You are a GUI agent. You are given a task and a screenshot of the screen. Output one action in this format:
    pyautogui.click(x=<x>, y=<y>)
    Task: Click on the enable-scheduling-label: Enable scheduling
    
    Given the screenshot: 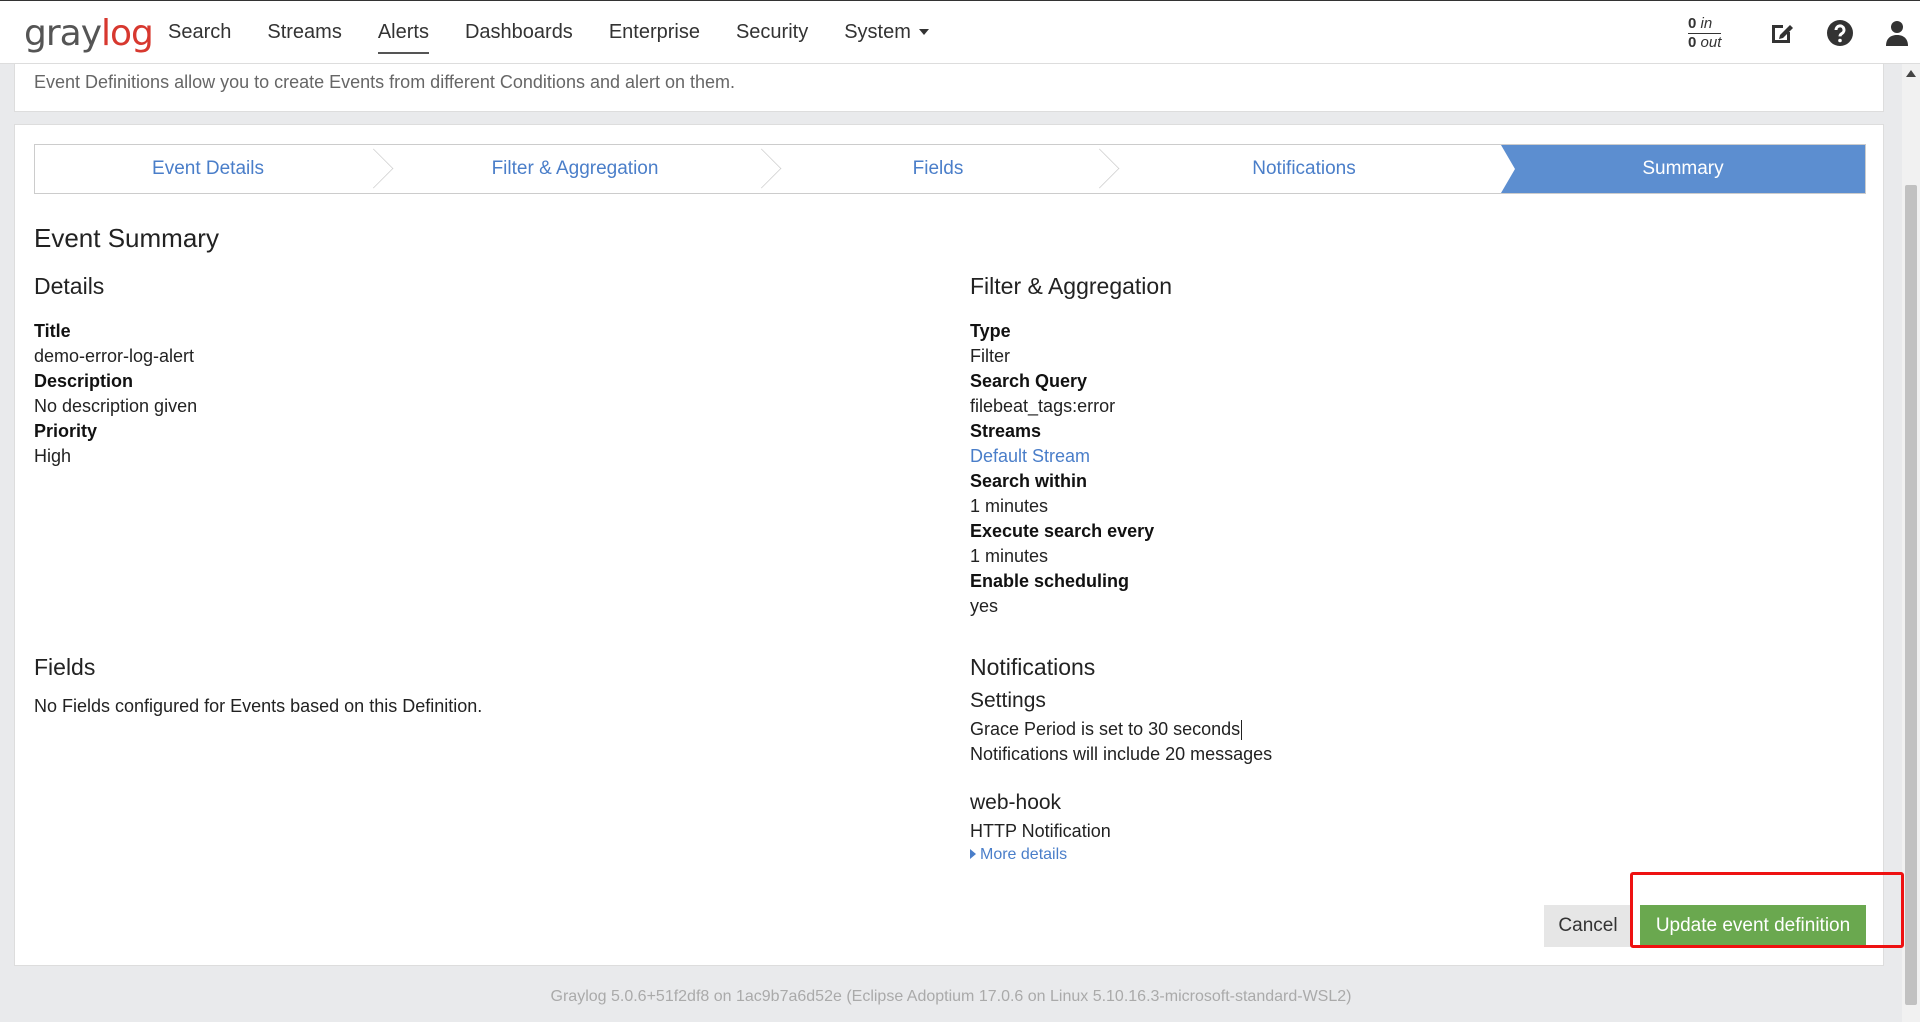 What is the action you would take?
    pyautogui.click(x=1050, y=581)
    